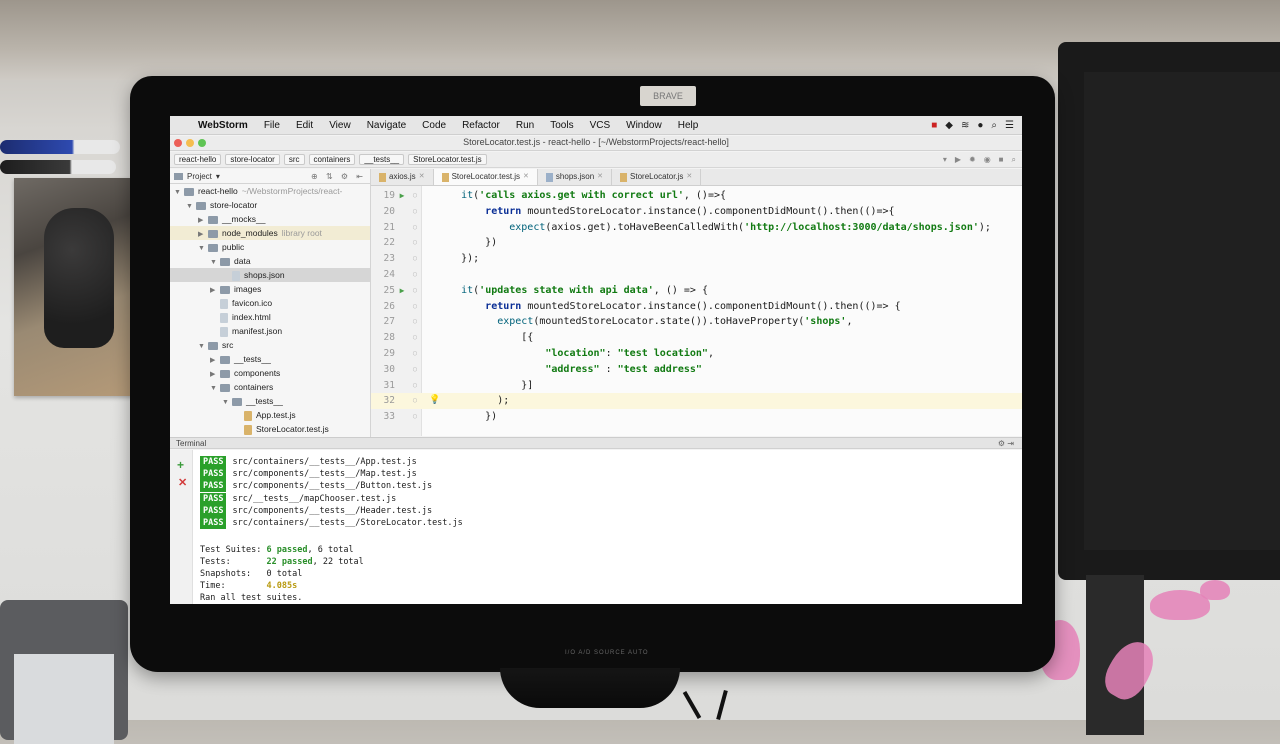 The width and height of the screenshot is (1280, 744). I want to click on code-line: 32 ○ 💡 );, so click(696, 401).